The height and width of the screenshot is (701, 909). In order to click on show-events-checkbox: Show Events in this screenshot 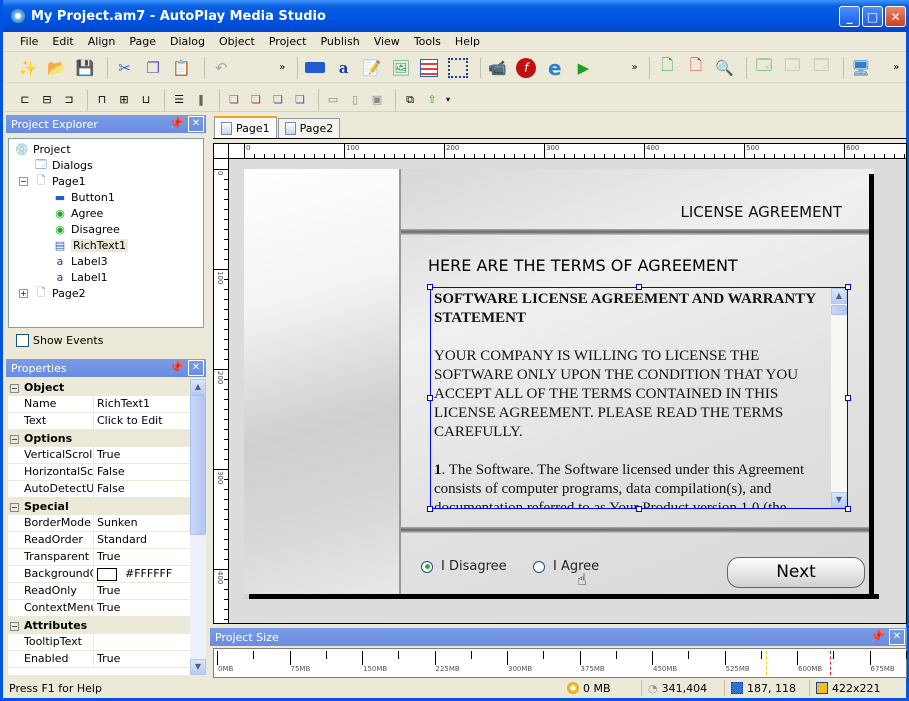, I will do `click(106, 340)`.